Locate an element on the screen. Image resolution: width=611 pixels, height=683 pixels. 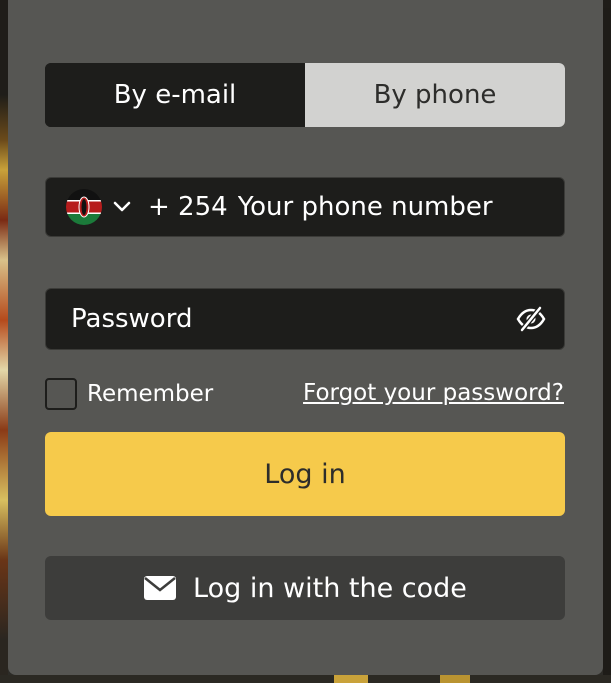
phone-field: + 254 is located at coordinates (305, 207).